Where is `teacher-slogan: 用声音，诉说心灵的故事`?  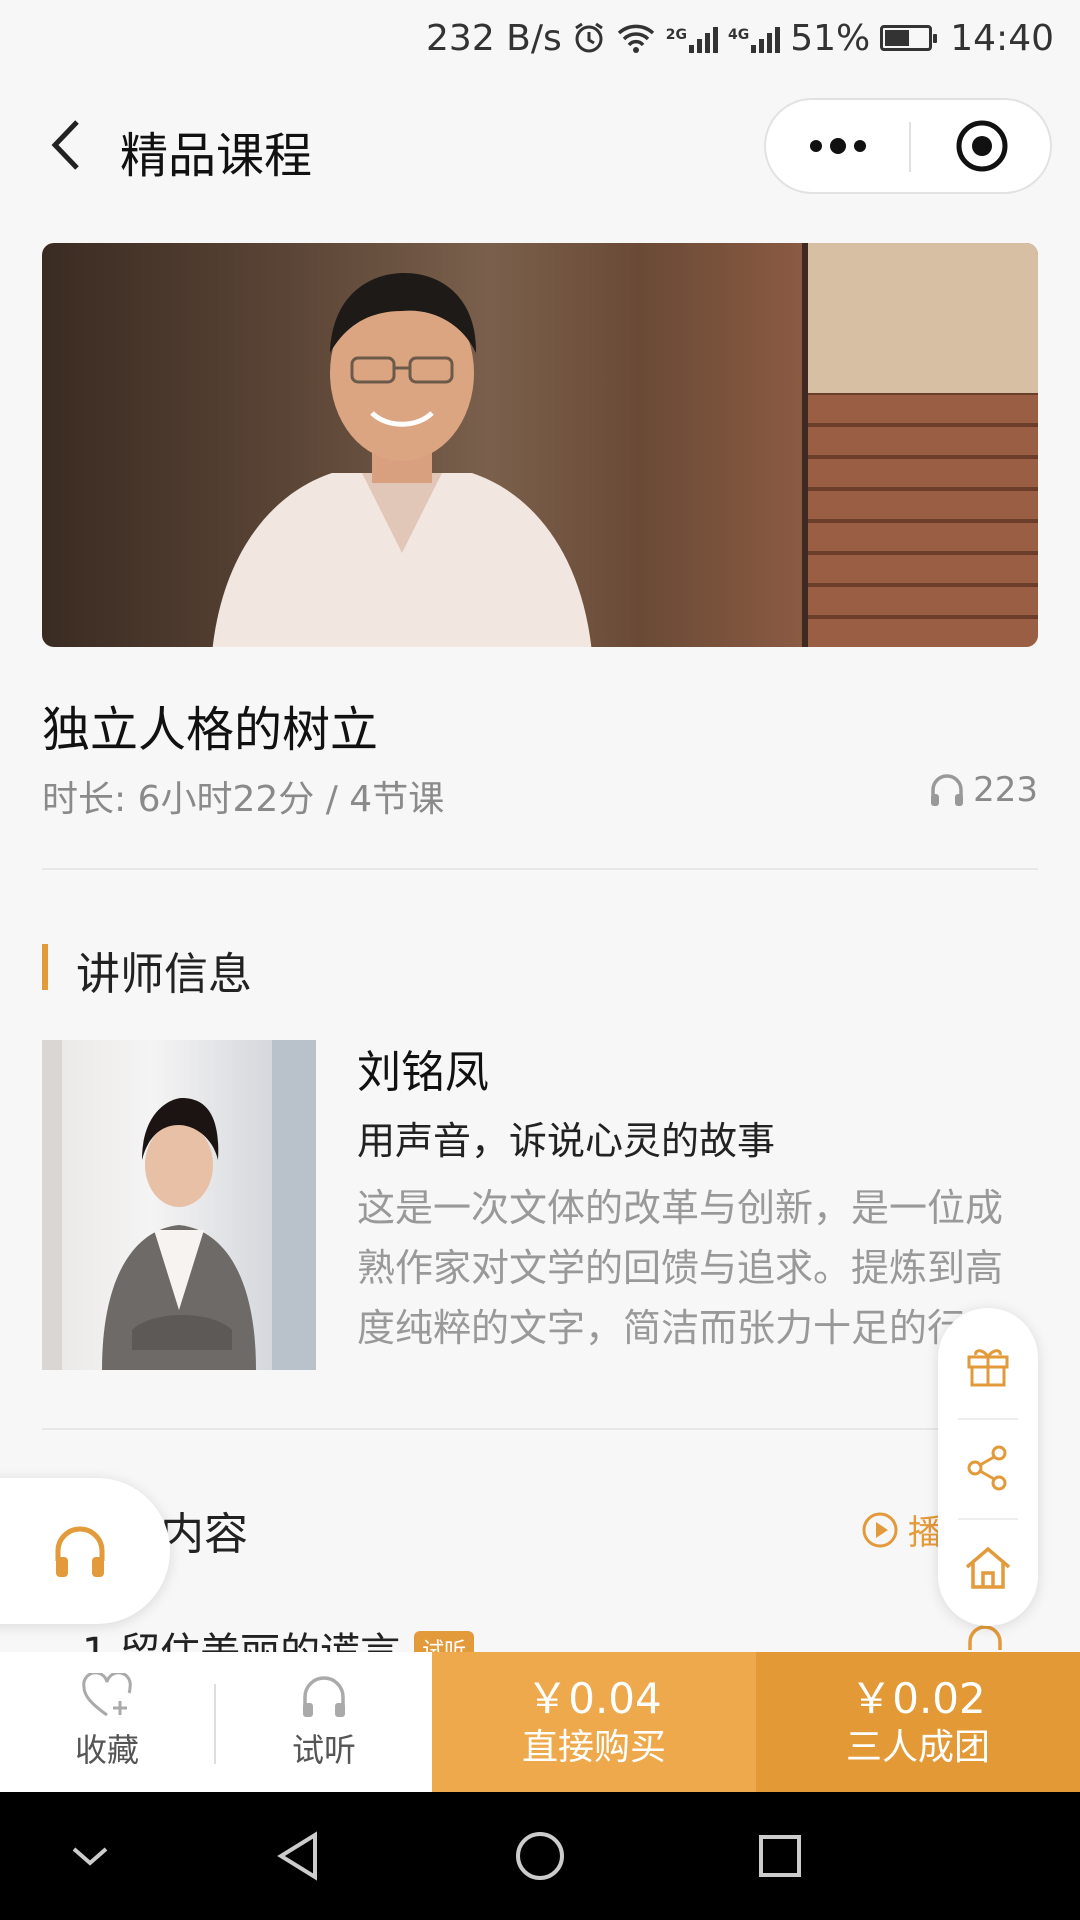 teacher-slogan: 用声音，诉说心灵的故事 is located at coordinates (566, 1141).